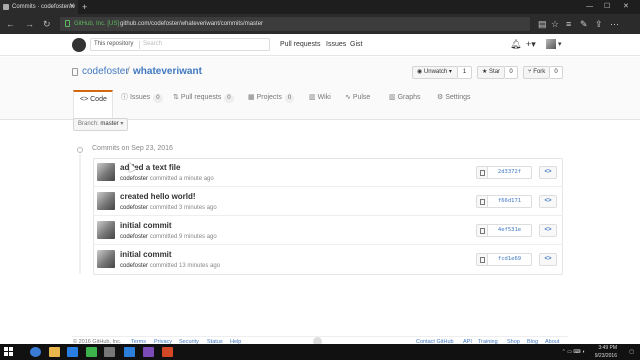 This screenshot has height=360, width=640. What do you see at coordinates (531, 44) in the screenshot?
I see `create-new-plus-icon: +▾` at bounding box center [531, 44].